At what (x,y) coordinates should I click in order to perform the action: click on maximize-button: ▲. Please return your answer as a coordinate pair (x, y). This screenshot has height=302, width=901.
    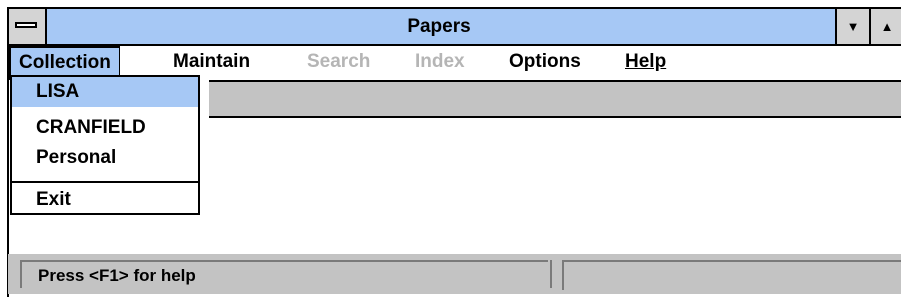
    Looking at the image, I should click on (885, 26).